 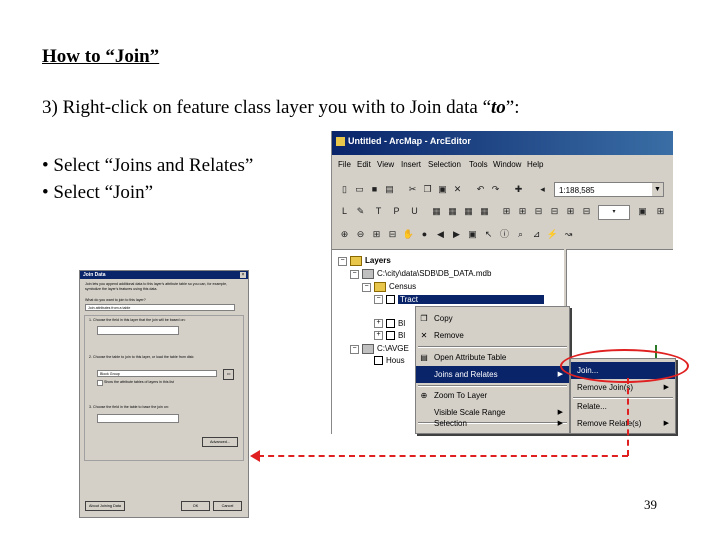 What do you see at coordinates (412, 189) in the screenshot?
I see `cut-icon: ✂` at bounding box center [412, 189].